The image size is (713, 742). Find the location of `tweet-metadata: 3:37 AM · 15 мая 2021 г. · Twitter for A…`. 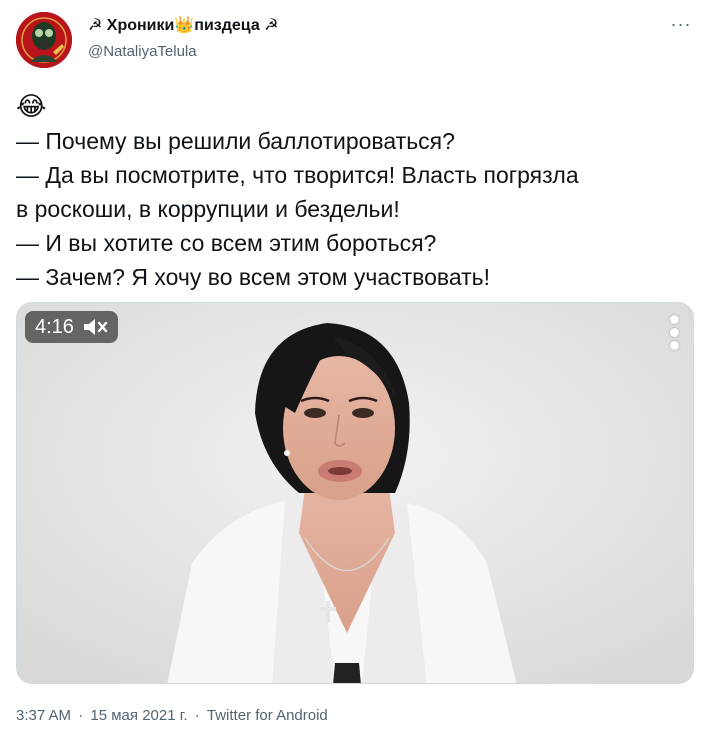

tweet-metadata: 3:37 AM · 15 мая 2021 г. · Twitter for A… is located at coordinates (172, 716).